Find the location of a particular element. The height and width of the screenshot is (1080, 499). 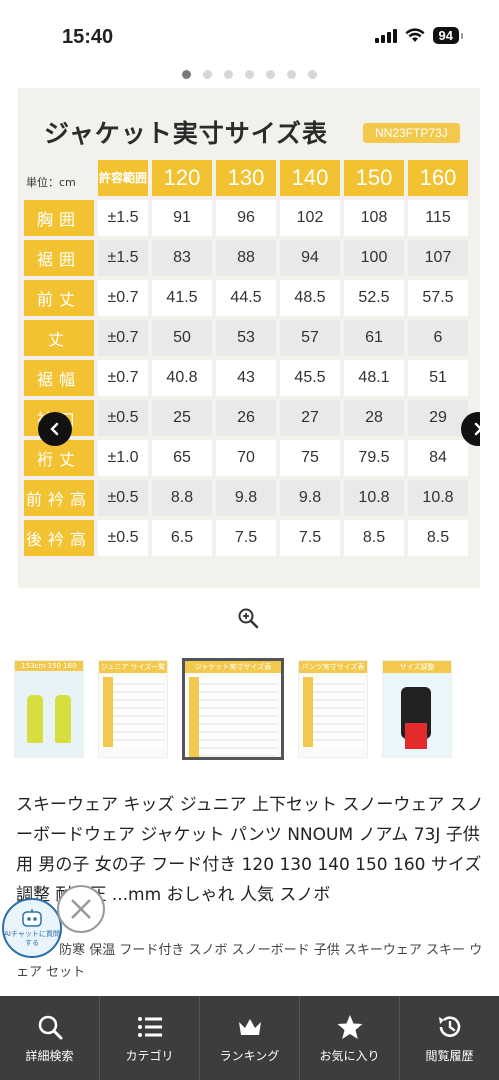

size-value: 48.1 is located at coordinates (374, 378).